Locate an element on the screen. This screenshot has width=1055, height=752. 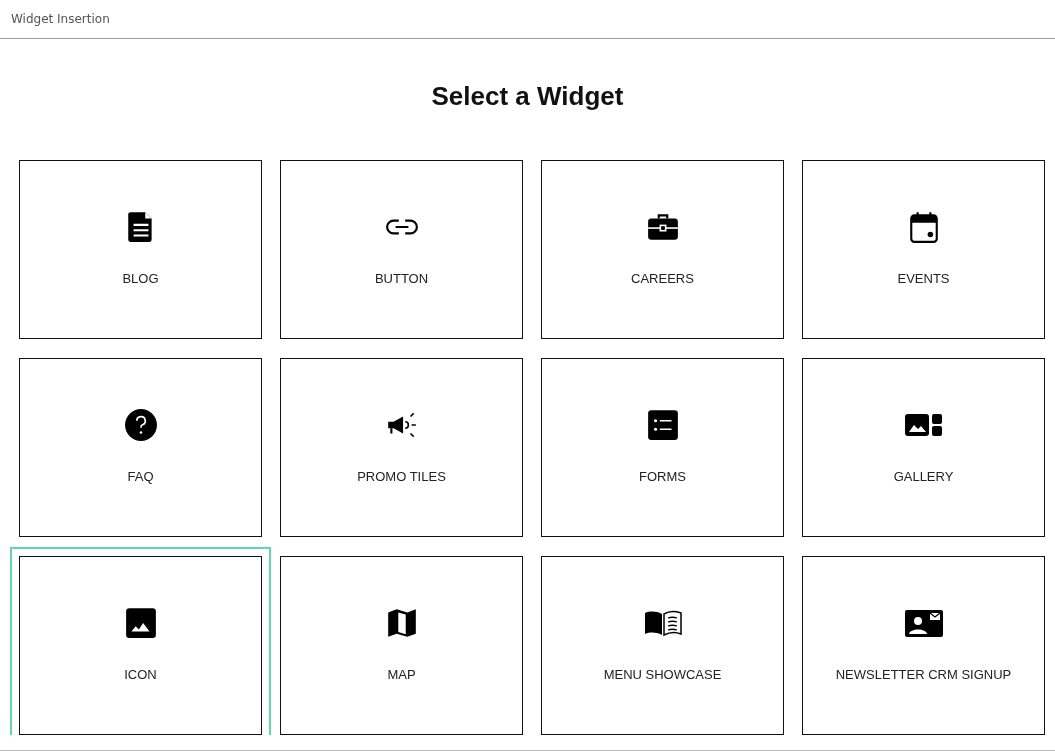
page-heading: Select a Widget is located at coordinates (527, 96).